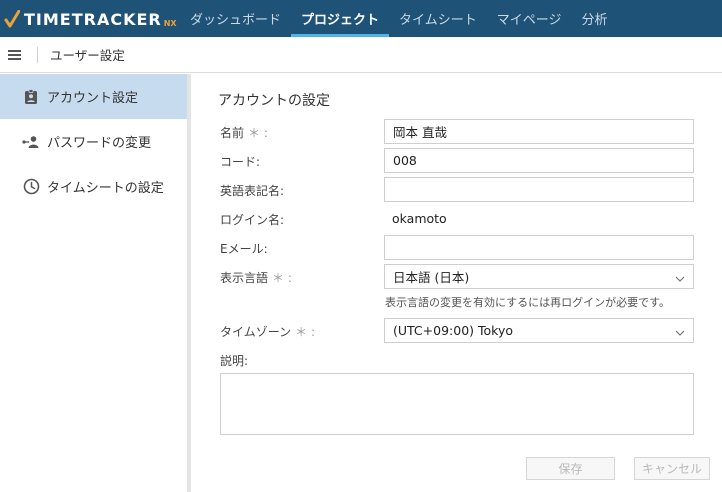 Image resolution: width=722 pixels, height=492 pixels. What do you see at coordinates (99, 143) in the screenshot?
I see `sidebar-item-label: パスワードの変更` at bounding box center [99, 143].